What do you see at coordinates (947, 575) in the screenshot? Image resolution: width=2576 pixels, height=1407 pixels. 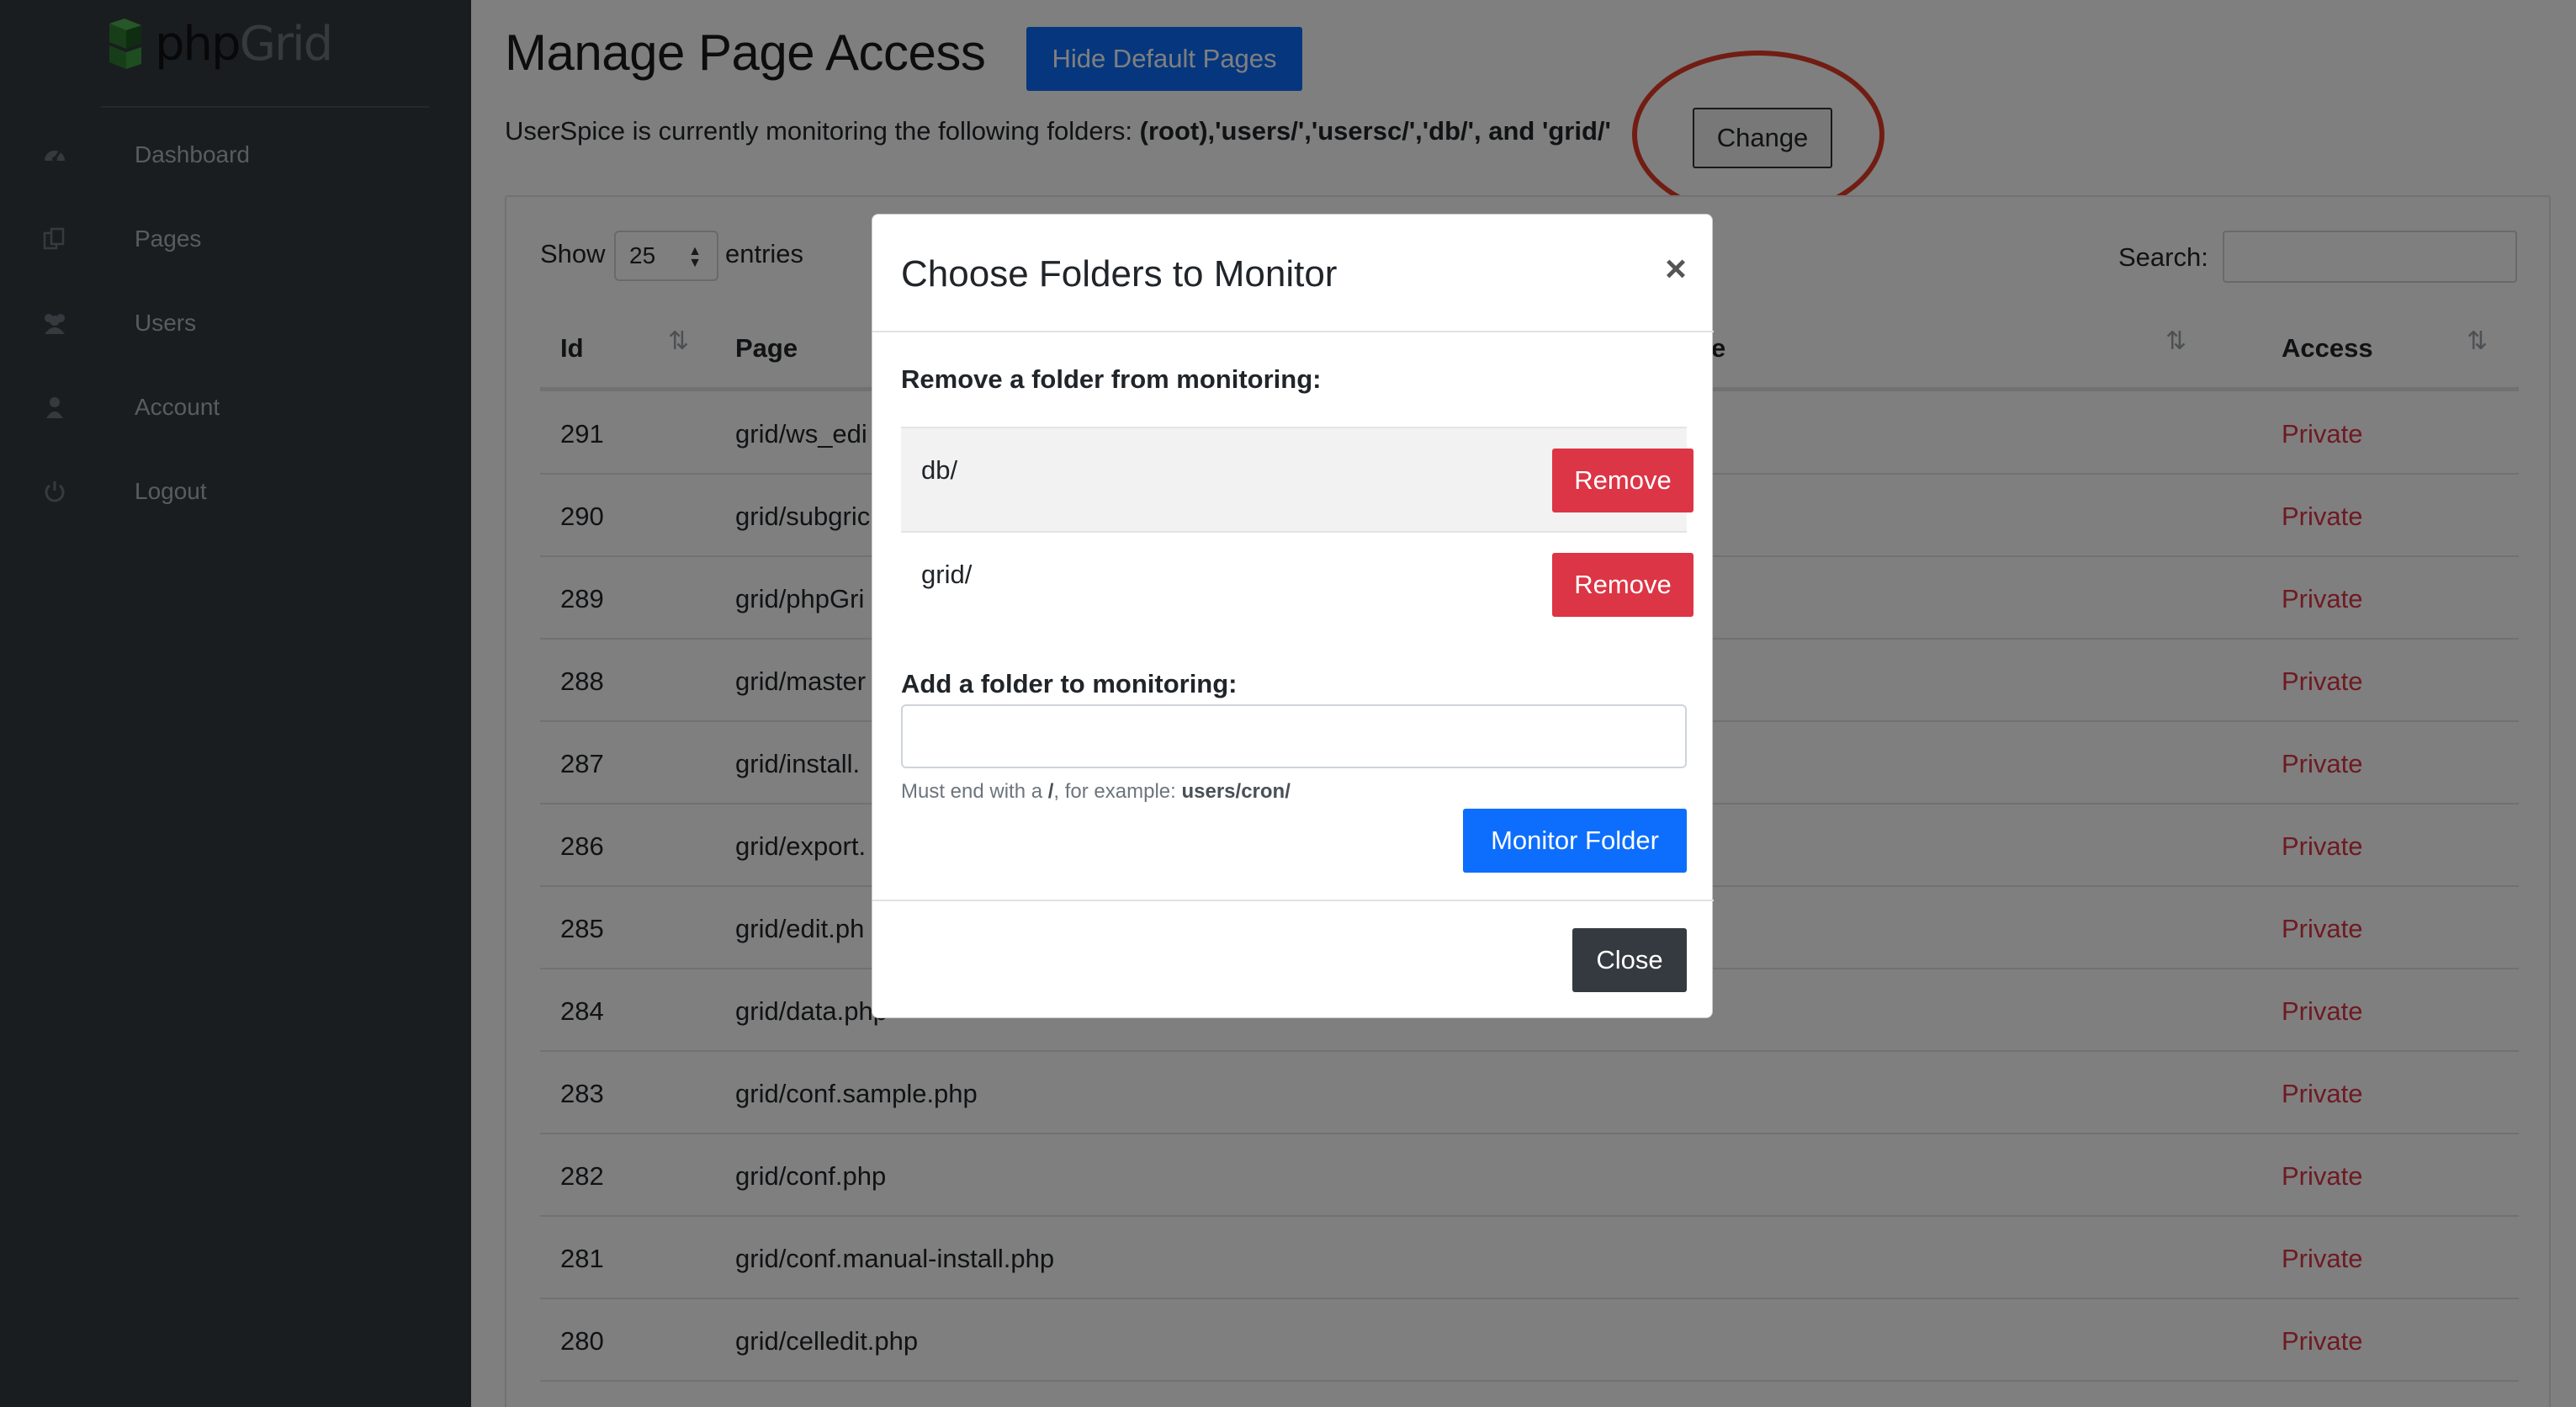 I see `folder-name: grid/` at bounding box center [947, 575].